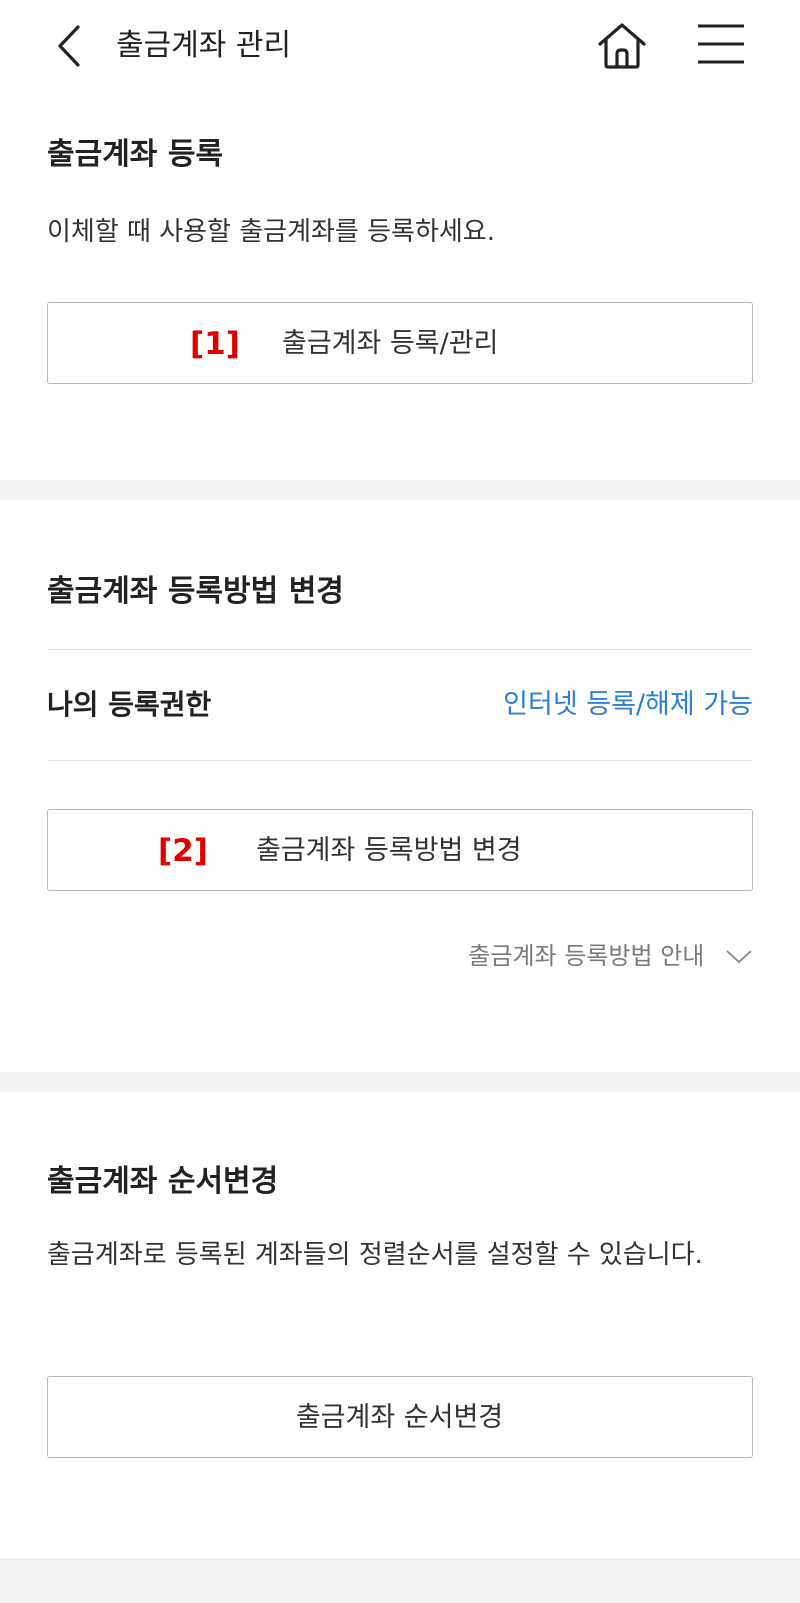  What do you see at coordinates (215, 344) in the screenshot?
I see `annotation-label-1: [1]` at bounding box center [215, 344].